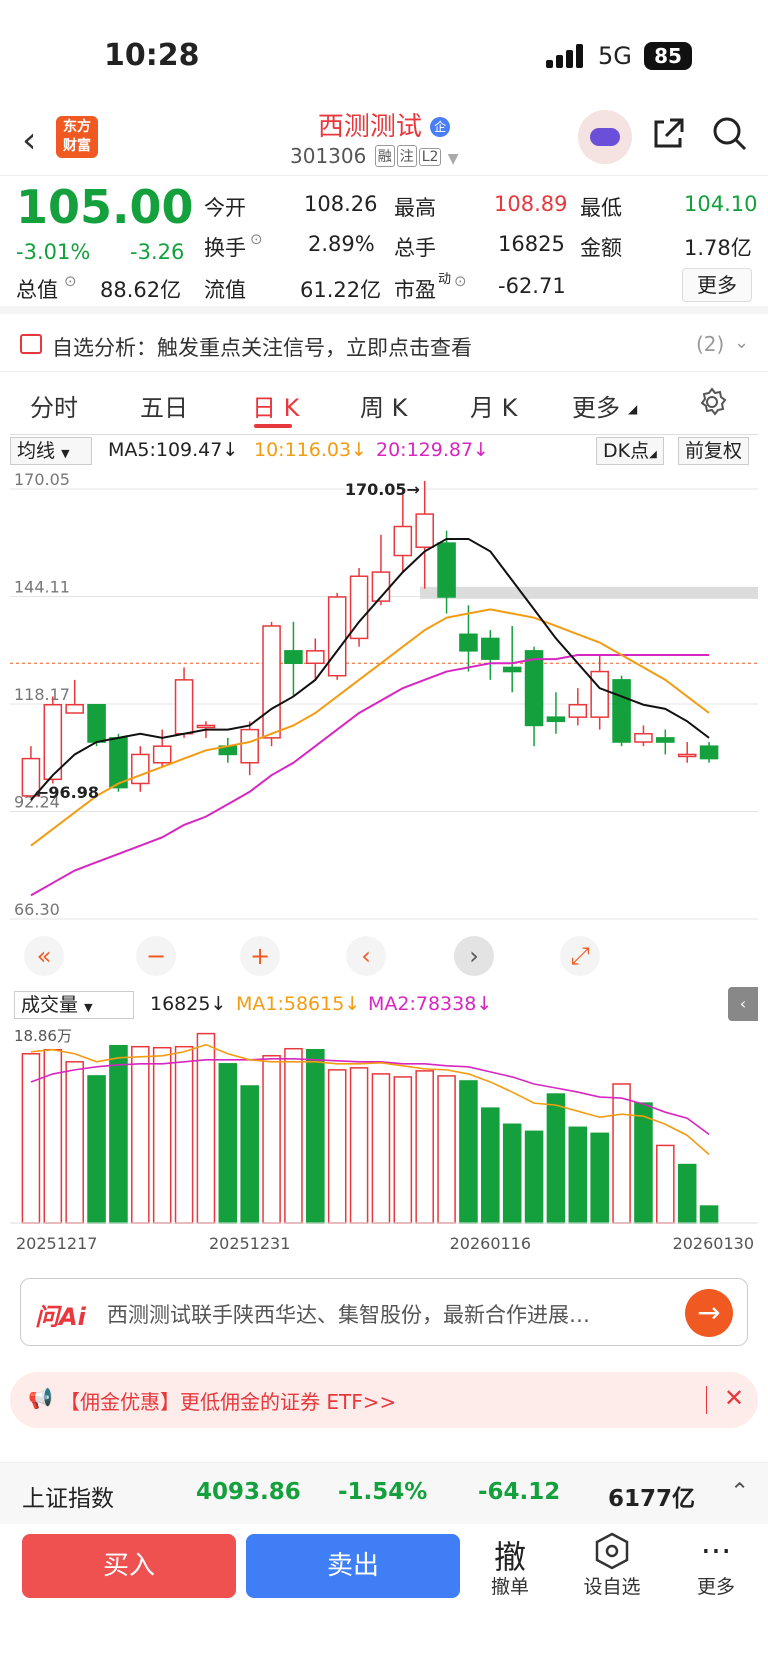 The height and width of the screenshot is (1669, 768). What do you see at coordinates (384, 1400) in the screenshot?
I see `promo-banner: 📢 【佣金优惠】更低佣金的证券 ETF>> ✕` at bounding box center [384, 1400].